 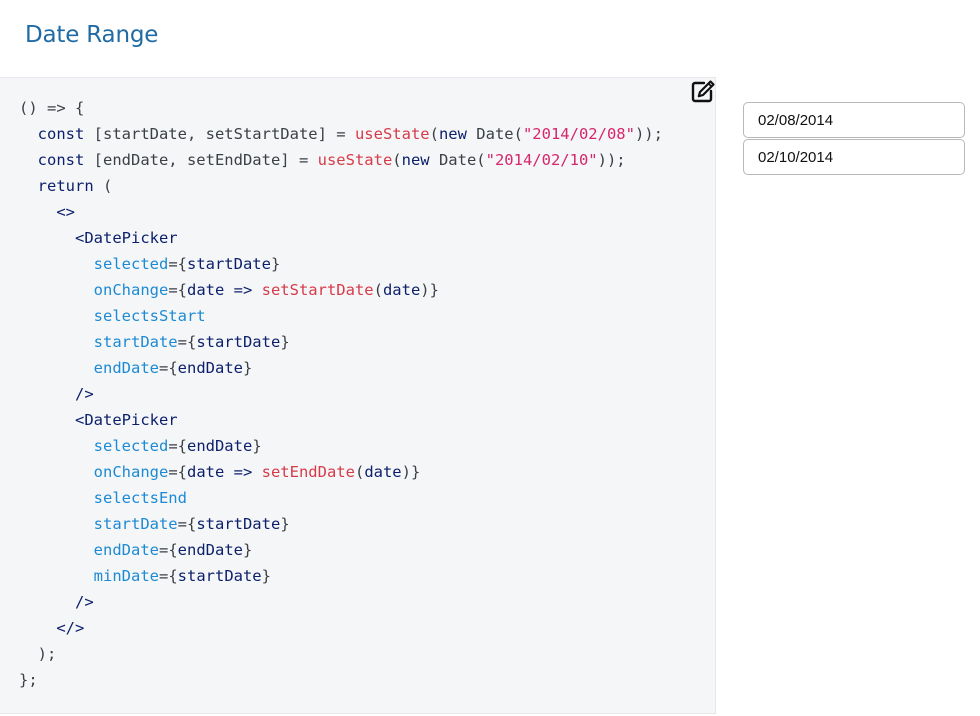 I want to click on code-token: selectsEnd, so click(x=103, y=498).